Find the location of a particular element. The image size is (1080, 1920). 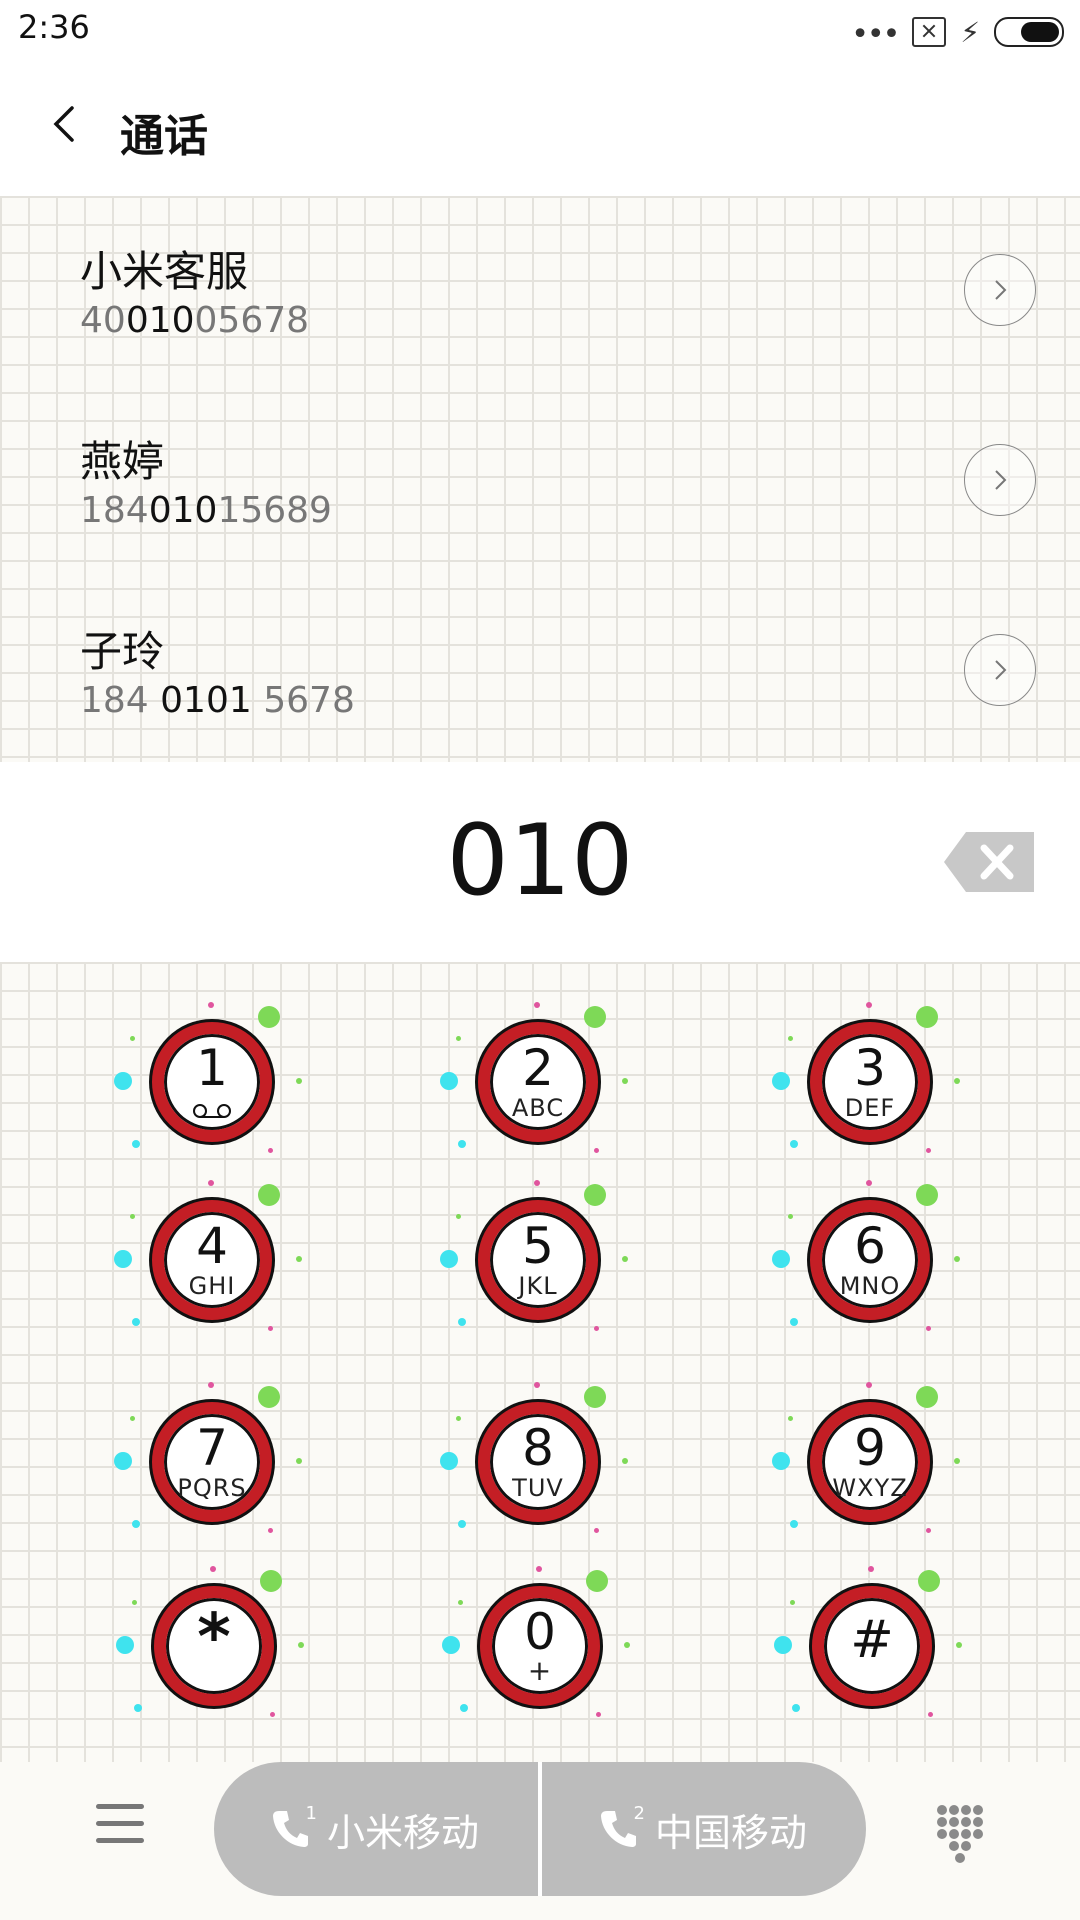

key-8: 8 TUV is located at coordinates (534, 1462).